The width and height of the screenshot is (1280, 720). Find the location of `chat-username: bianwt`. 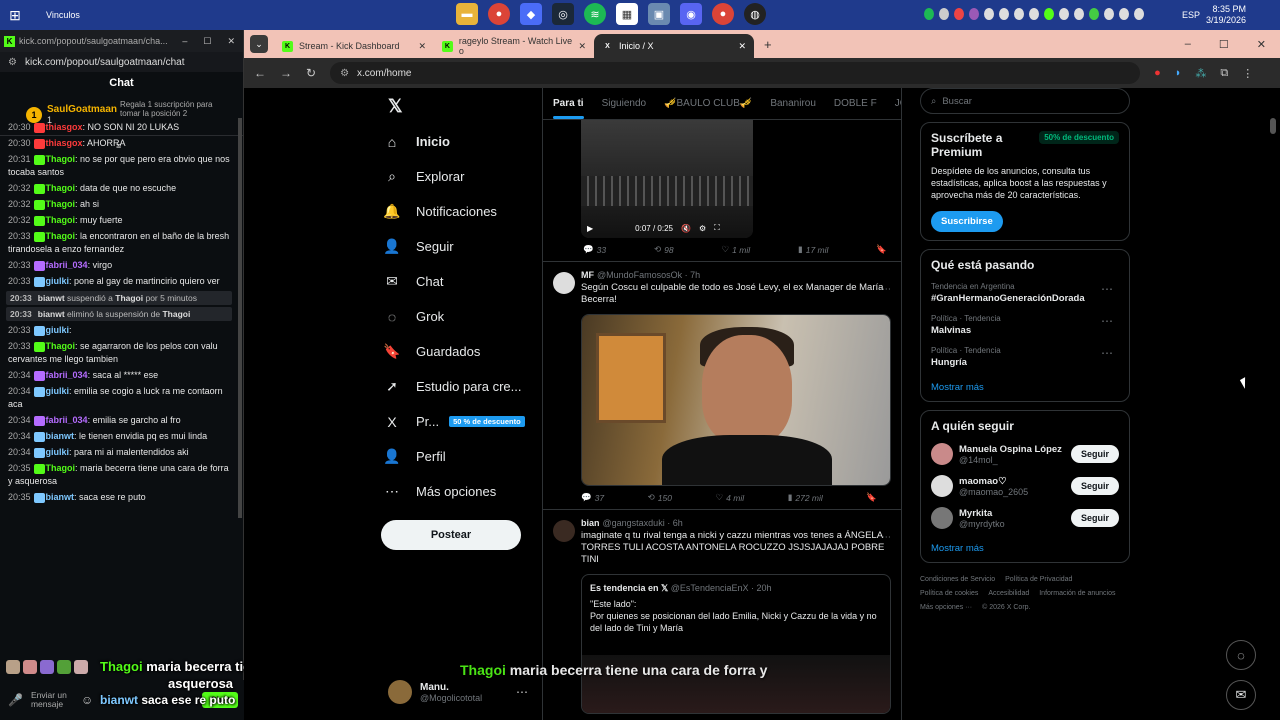

chat-username: bianwt is located at coordinates (60, 497).